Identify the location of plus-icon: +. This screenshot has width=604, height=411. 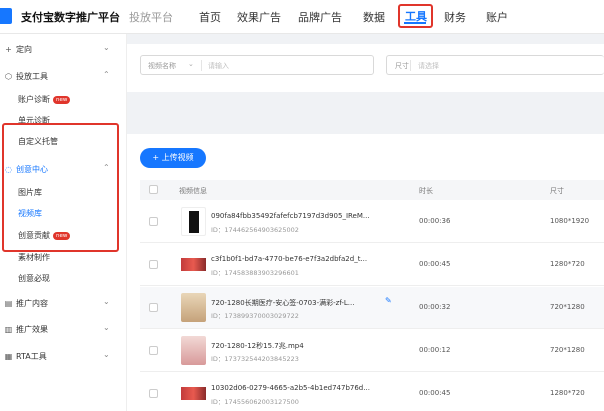
(8, 49).